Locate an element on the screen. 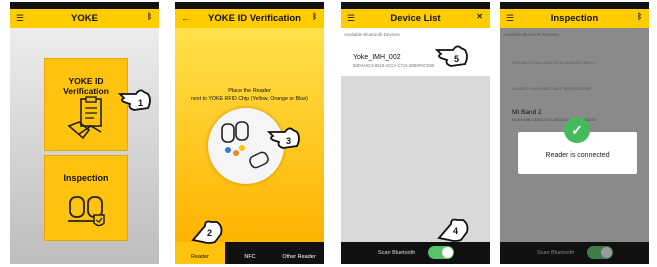 Image resolution: width=657 pixels, height=267 pixels. yoke-id-verification-card: YOKE ID Verification is located at coordinates (86, 104).